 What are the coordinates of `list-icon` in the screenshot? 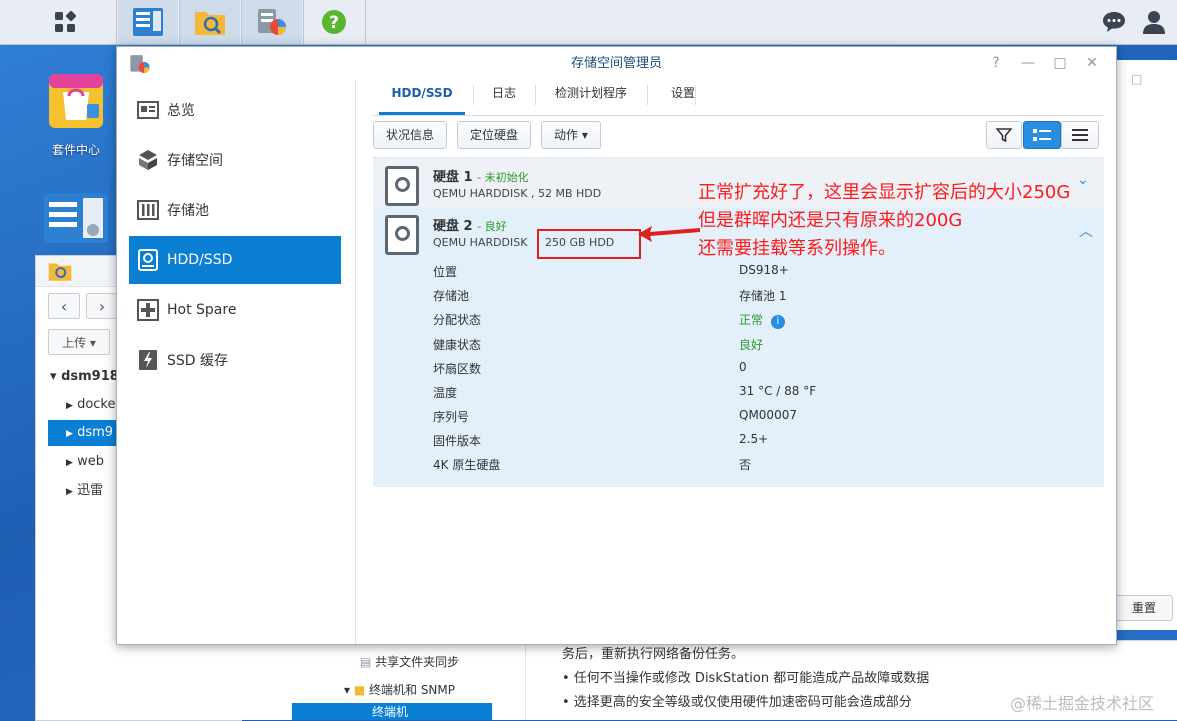 It's located at (1080, 135).